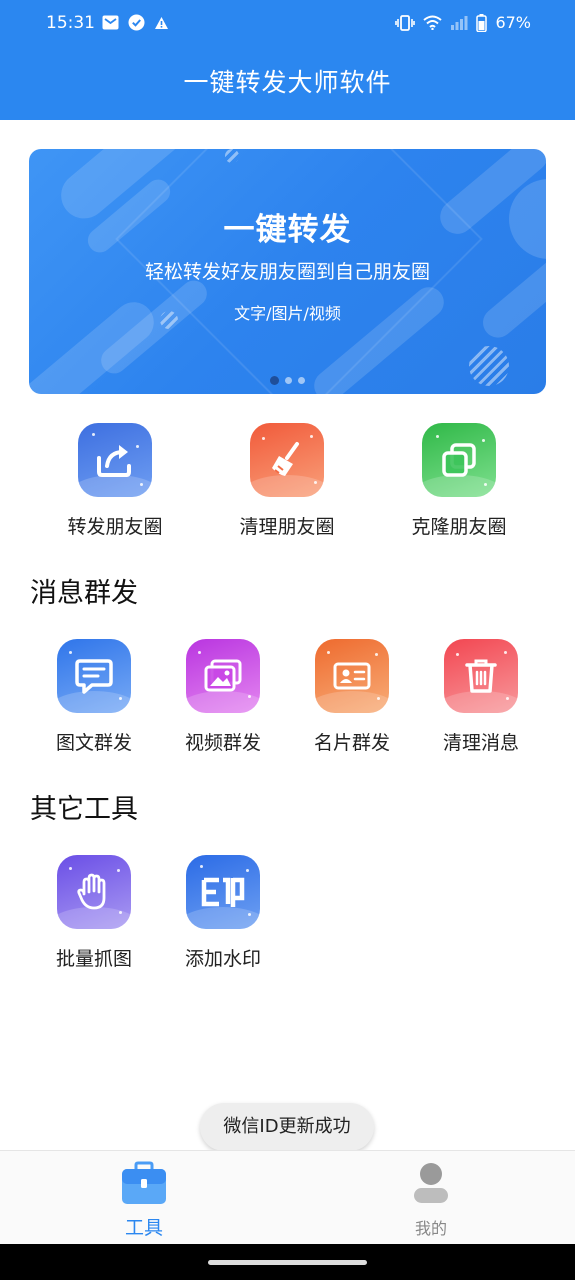  Describe the element at coordinates (144, 1182) in the screenshot. I see `toolbox-icon` at that location.